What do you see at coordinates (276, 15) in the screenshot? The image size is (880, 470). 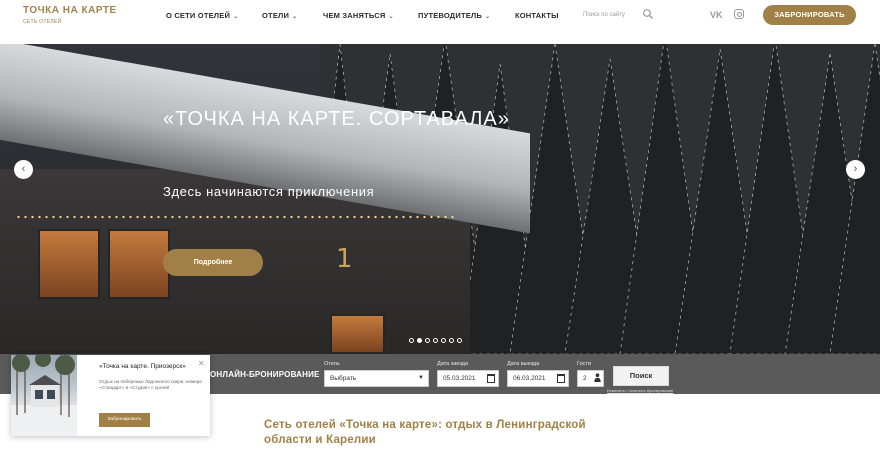 I see `nav-item-label: ОТЕЛИ` at bounding box center [276, 15].